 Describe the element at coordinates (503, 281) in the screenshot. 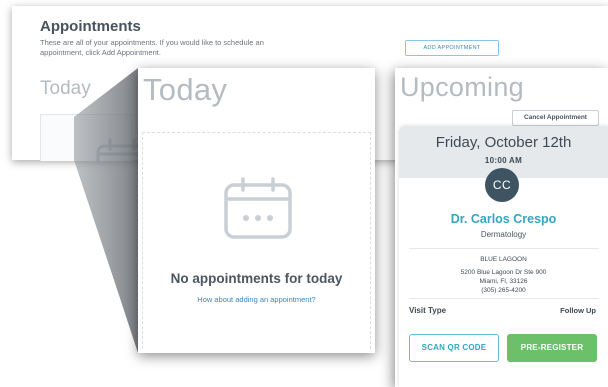

I see `address-line-2: Miami, Fl, 33126` at that location.